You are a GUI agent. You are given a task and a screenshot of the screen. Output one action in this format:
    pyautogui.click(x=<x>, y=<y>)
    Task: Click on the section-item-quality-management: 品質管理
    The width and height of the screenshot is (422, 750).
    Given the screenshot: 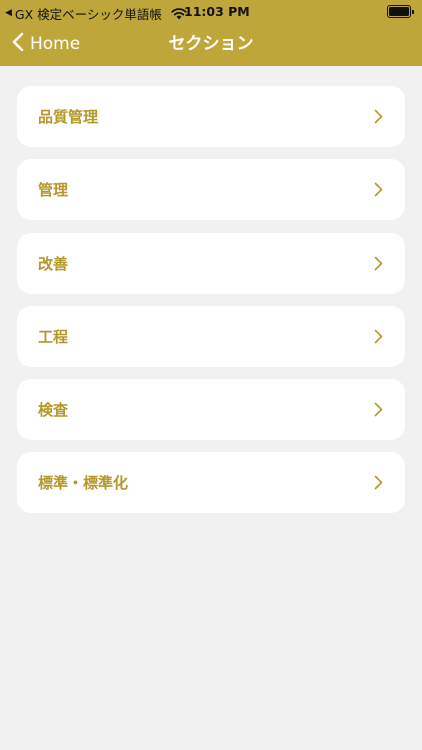 What is the action you would take?
    pyautogui.click(x=211, y=116)
    